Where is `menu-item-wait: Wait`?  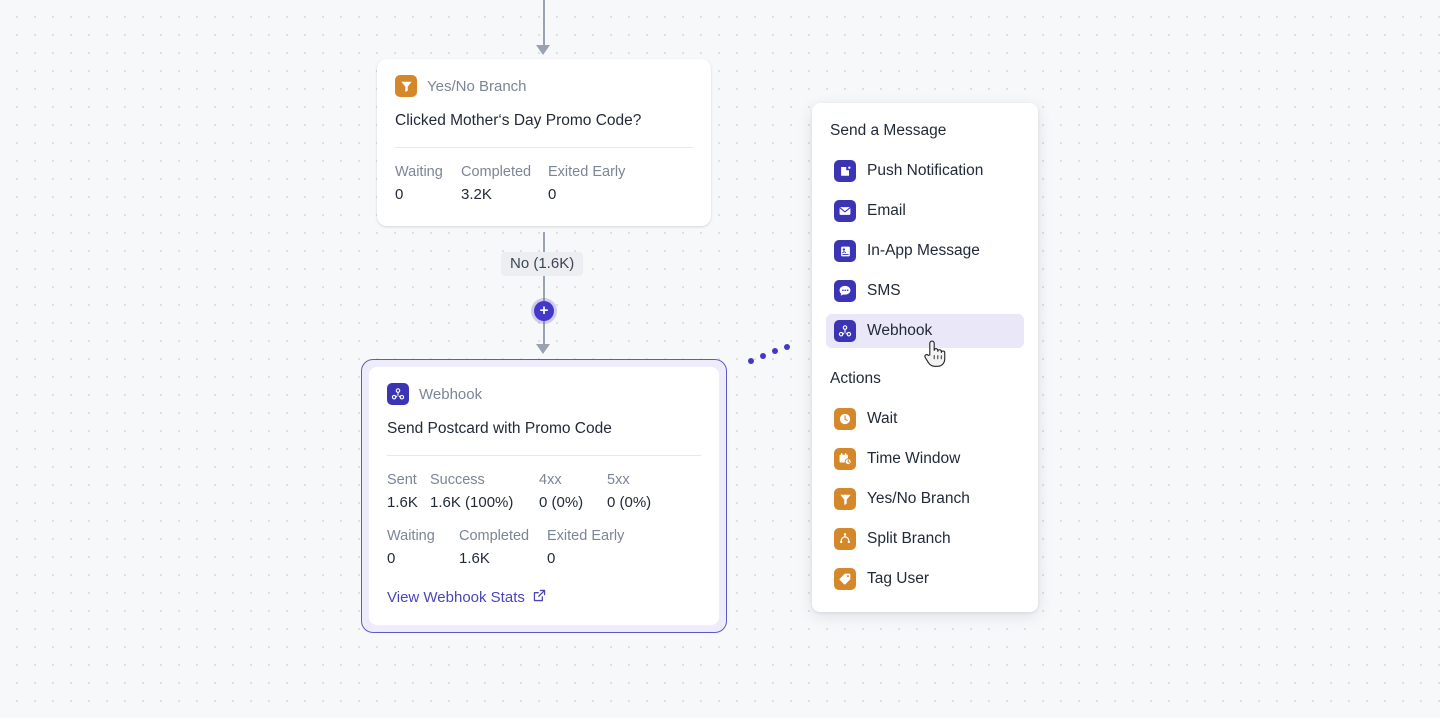 menu-item-wait: Wait is located at coordinates (925, 419).